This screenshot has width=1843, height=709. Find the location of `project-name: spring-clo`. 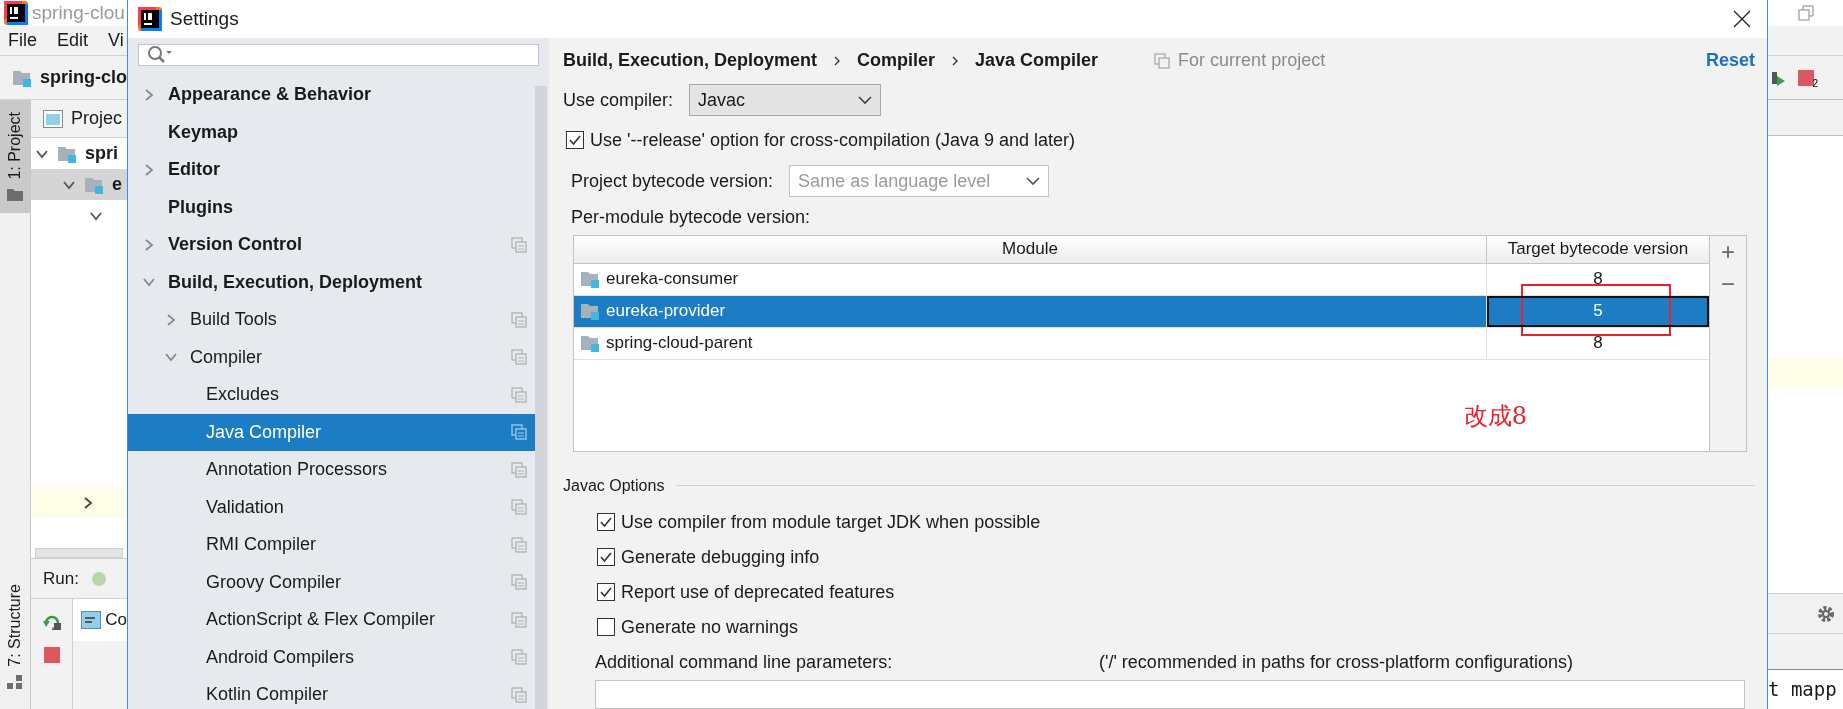

project-name: spring-clo is located at coordinates (83, 77).